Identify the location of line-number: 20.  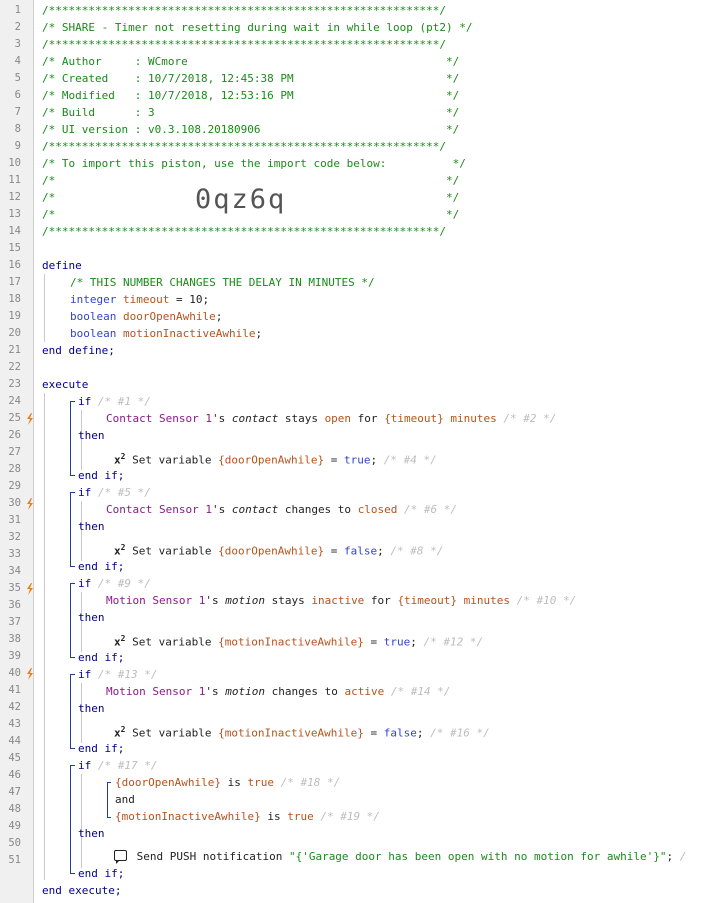
(14, 333).